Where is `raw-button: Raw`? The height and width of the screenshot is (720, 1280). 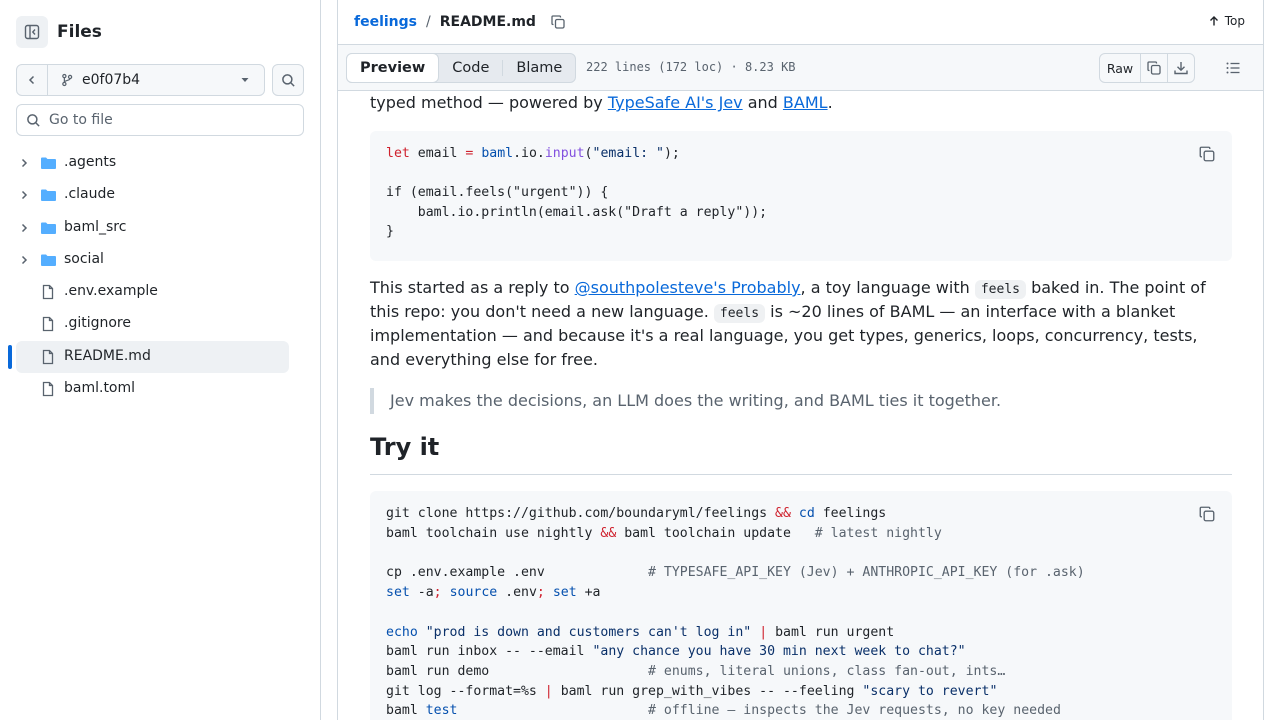
raw-button: Raw is located at coordinates (1120, 68).